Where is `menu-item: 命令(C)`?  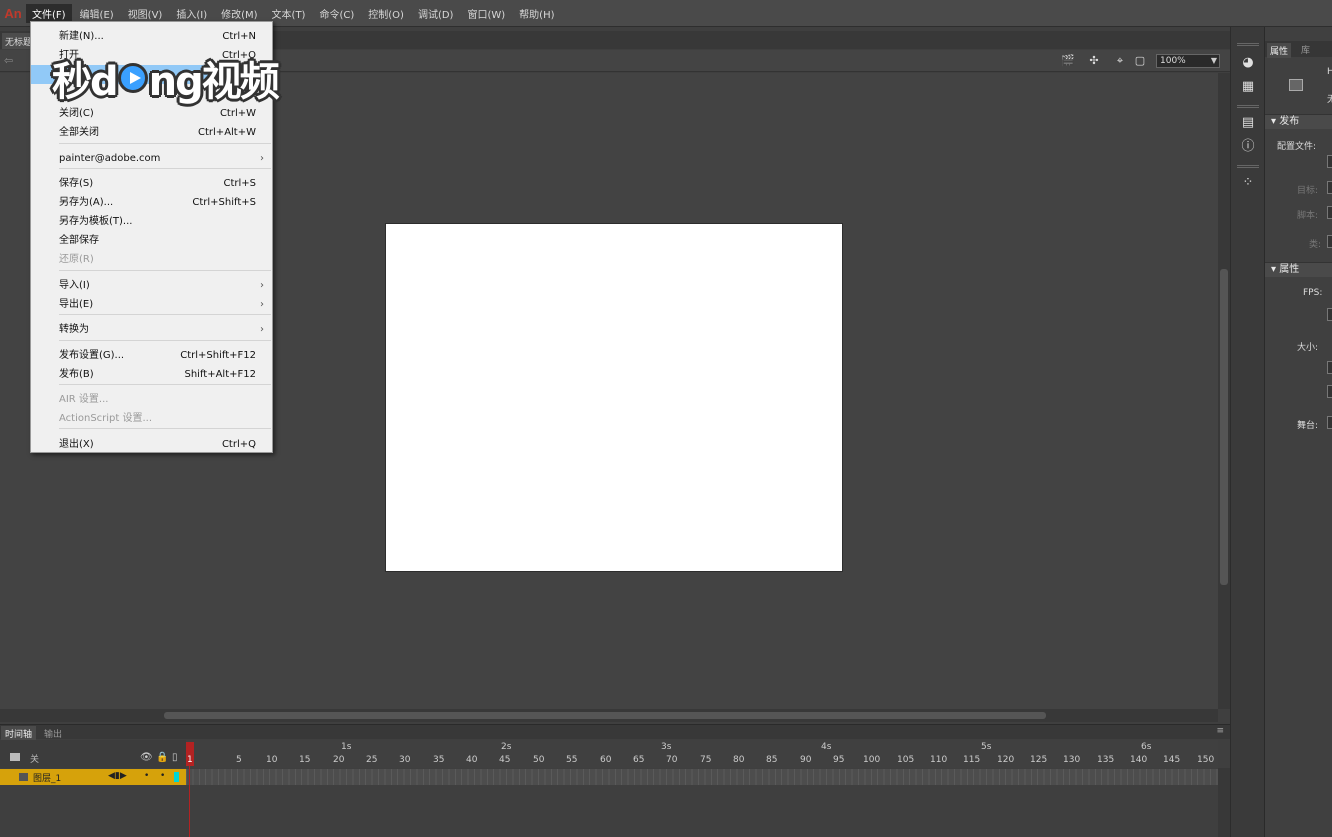 menu-item: 命令(C) is located at coordinates (336, 13).